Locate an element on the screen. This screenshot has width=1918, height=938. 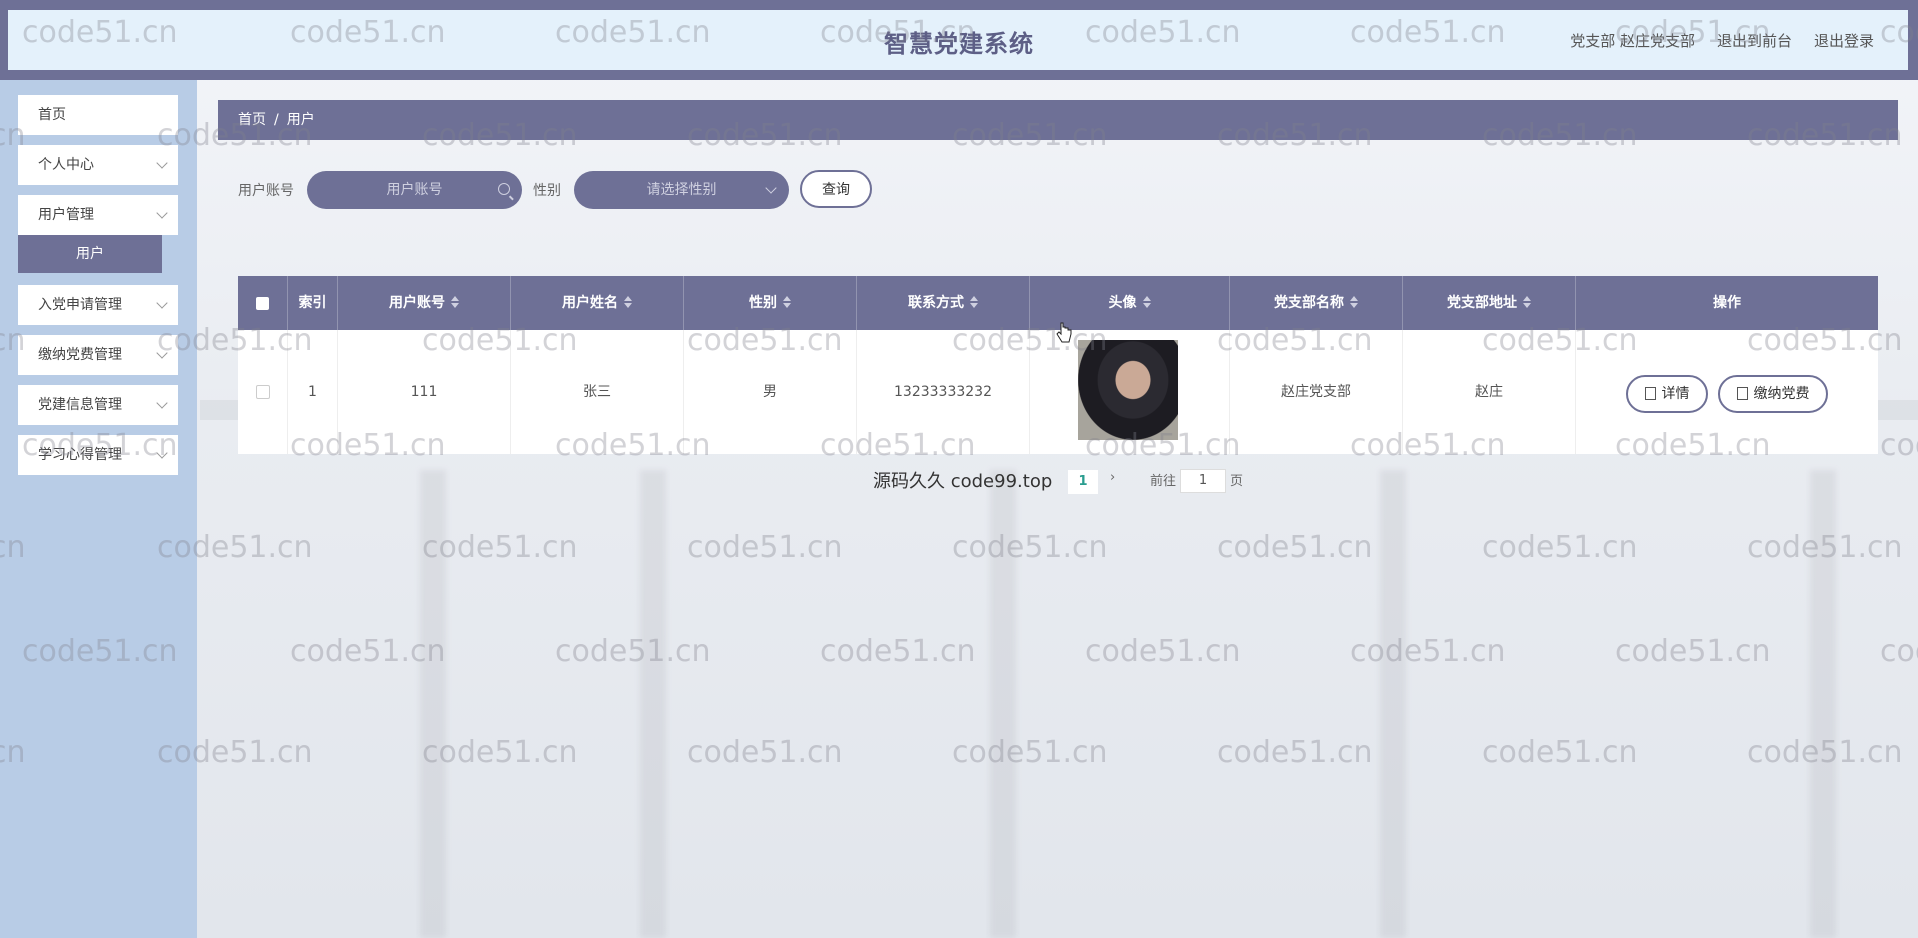
col-actions: 操作 is located at coordinates (1727, 303).